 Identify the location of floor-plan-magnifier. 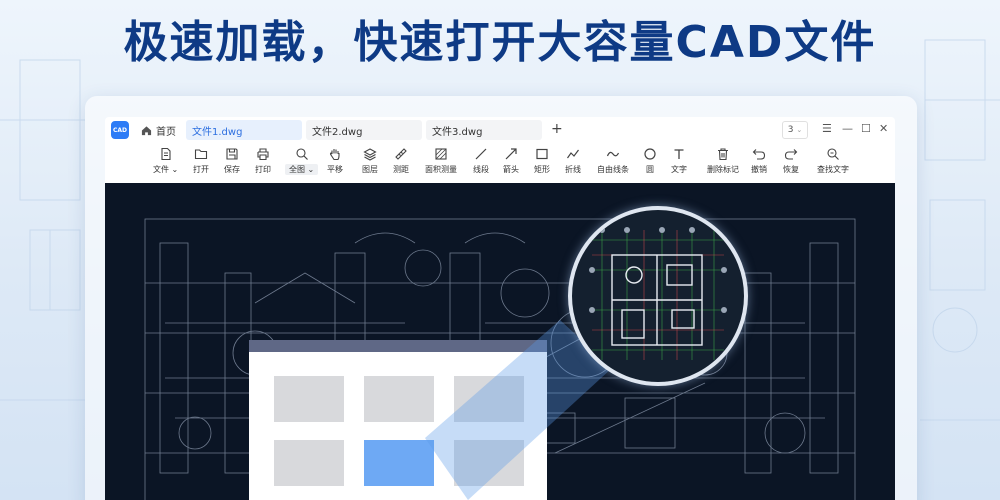
(658, 296).